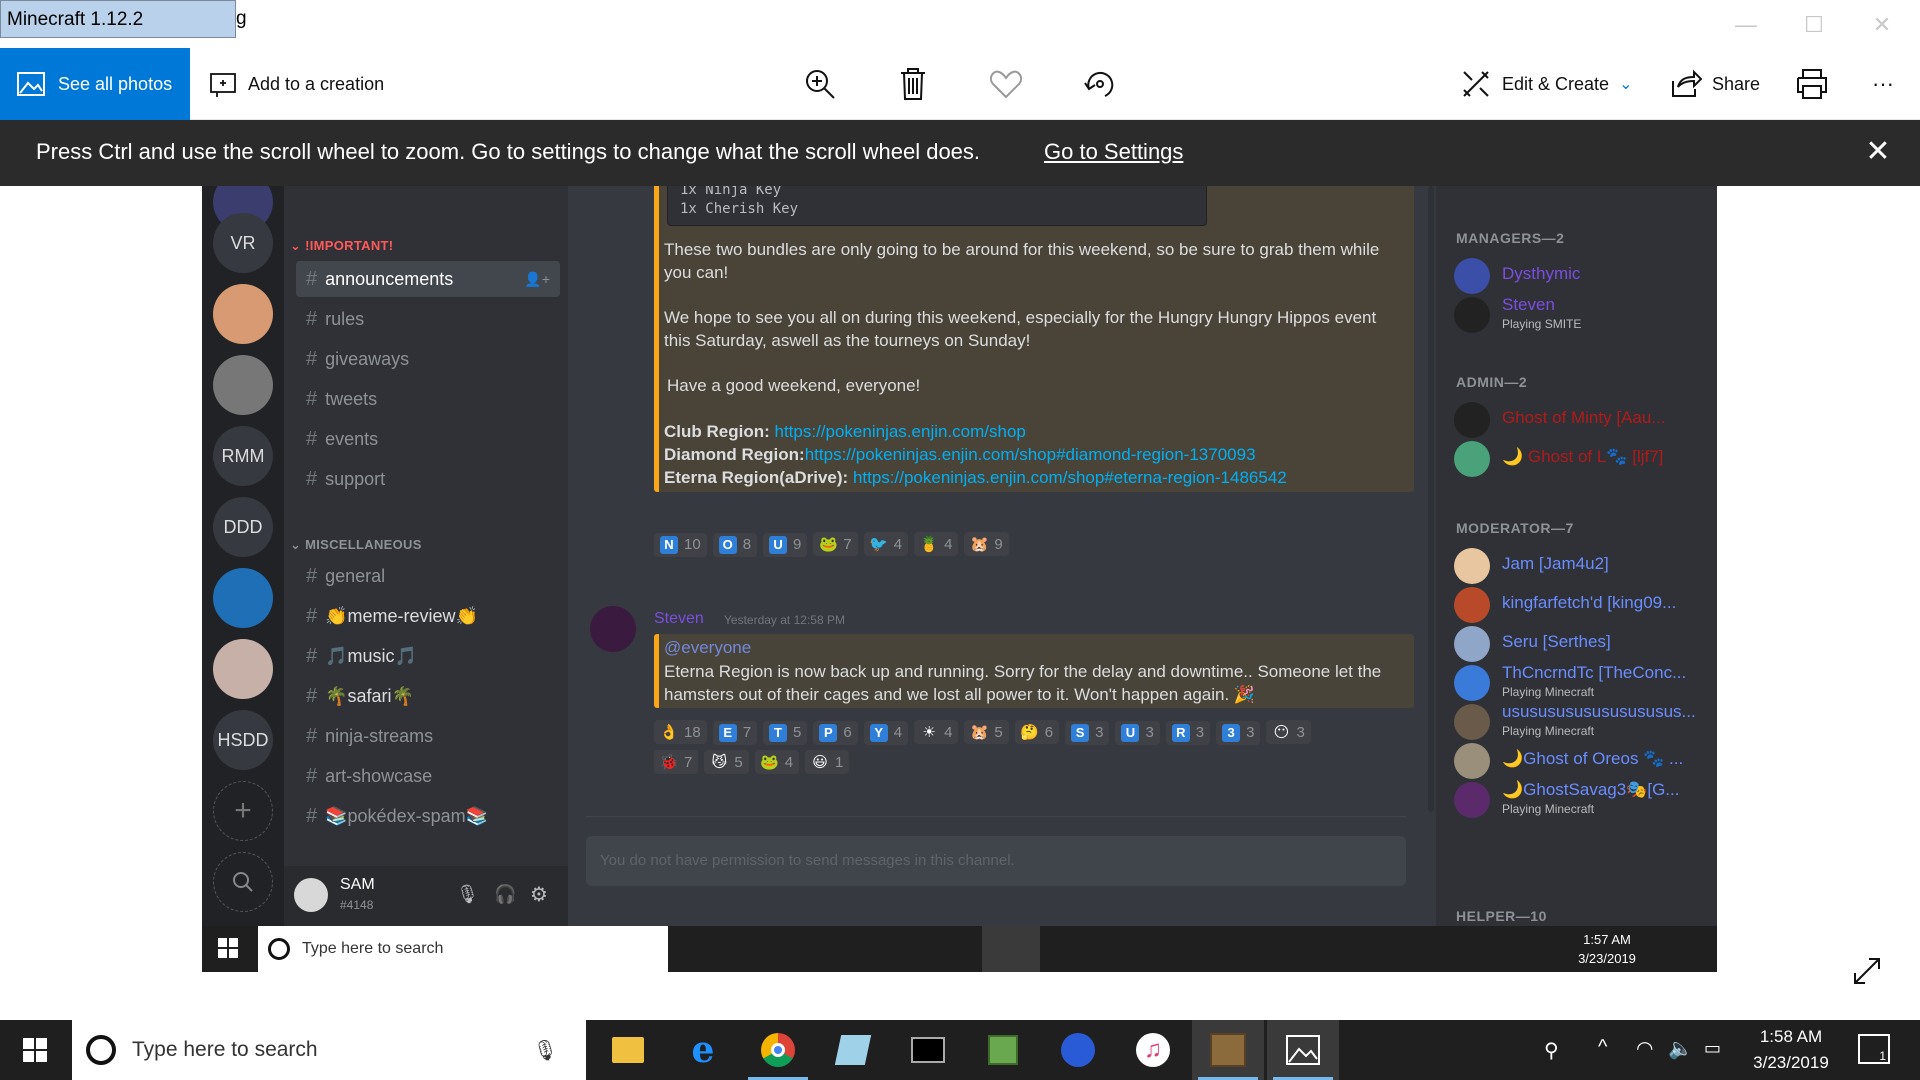  I want to click on headphones-icon: 🎧, so click(505, 894).